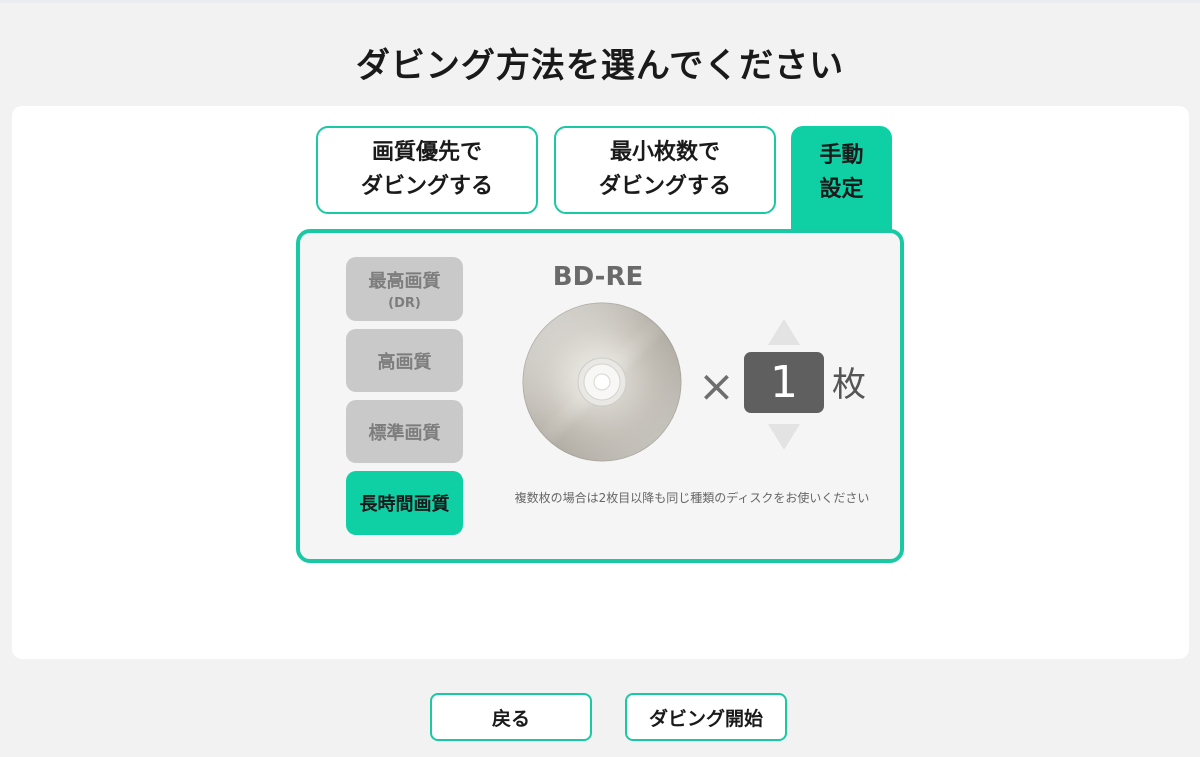 The height and width of the screenshot is (757, 1200). I want to click on quality-option-sublabel: (DR), so click(404, 303).